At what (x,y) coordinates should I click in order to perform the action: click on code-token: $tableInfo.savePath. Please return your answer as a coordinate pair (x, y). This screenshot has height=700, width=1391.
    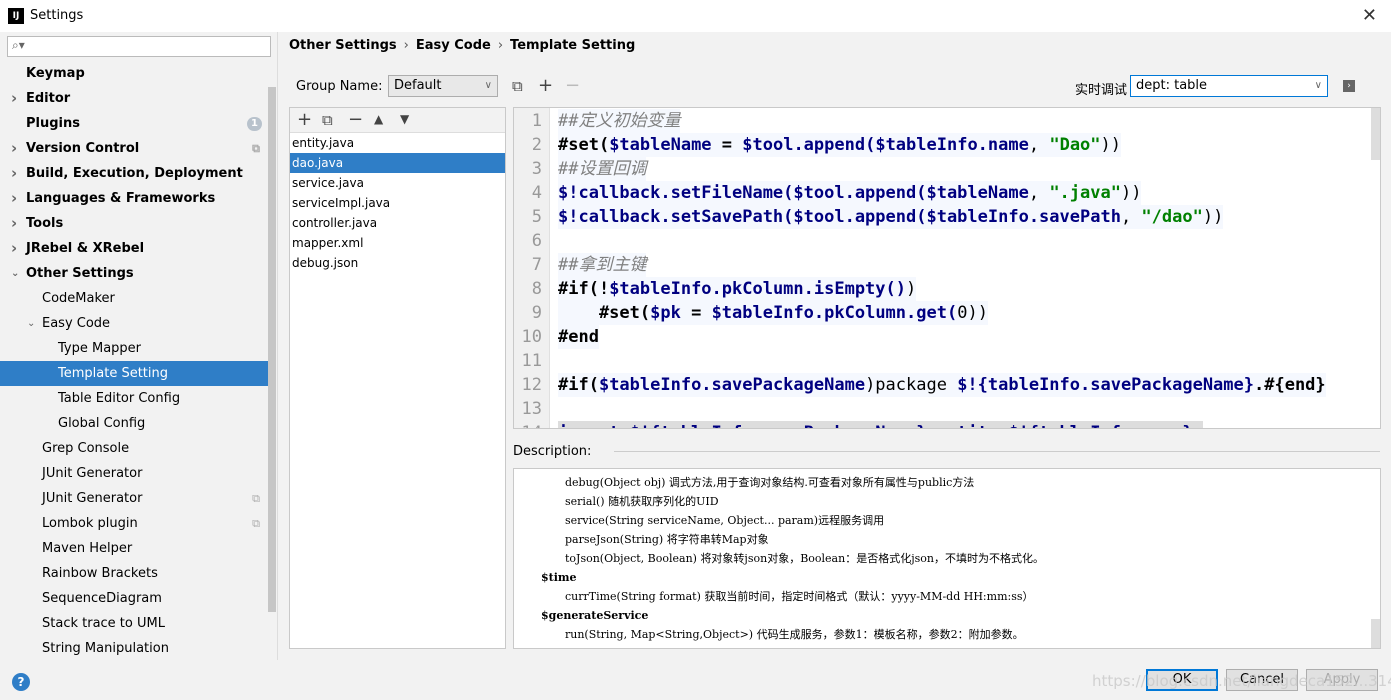
    Looking at the image, I should click on (1023, 217).